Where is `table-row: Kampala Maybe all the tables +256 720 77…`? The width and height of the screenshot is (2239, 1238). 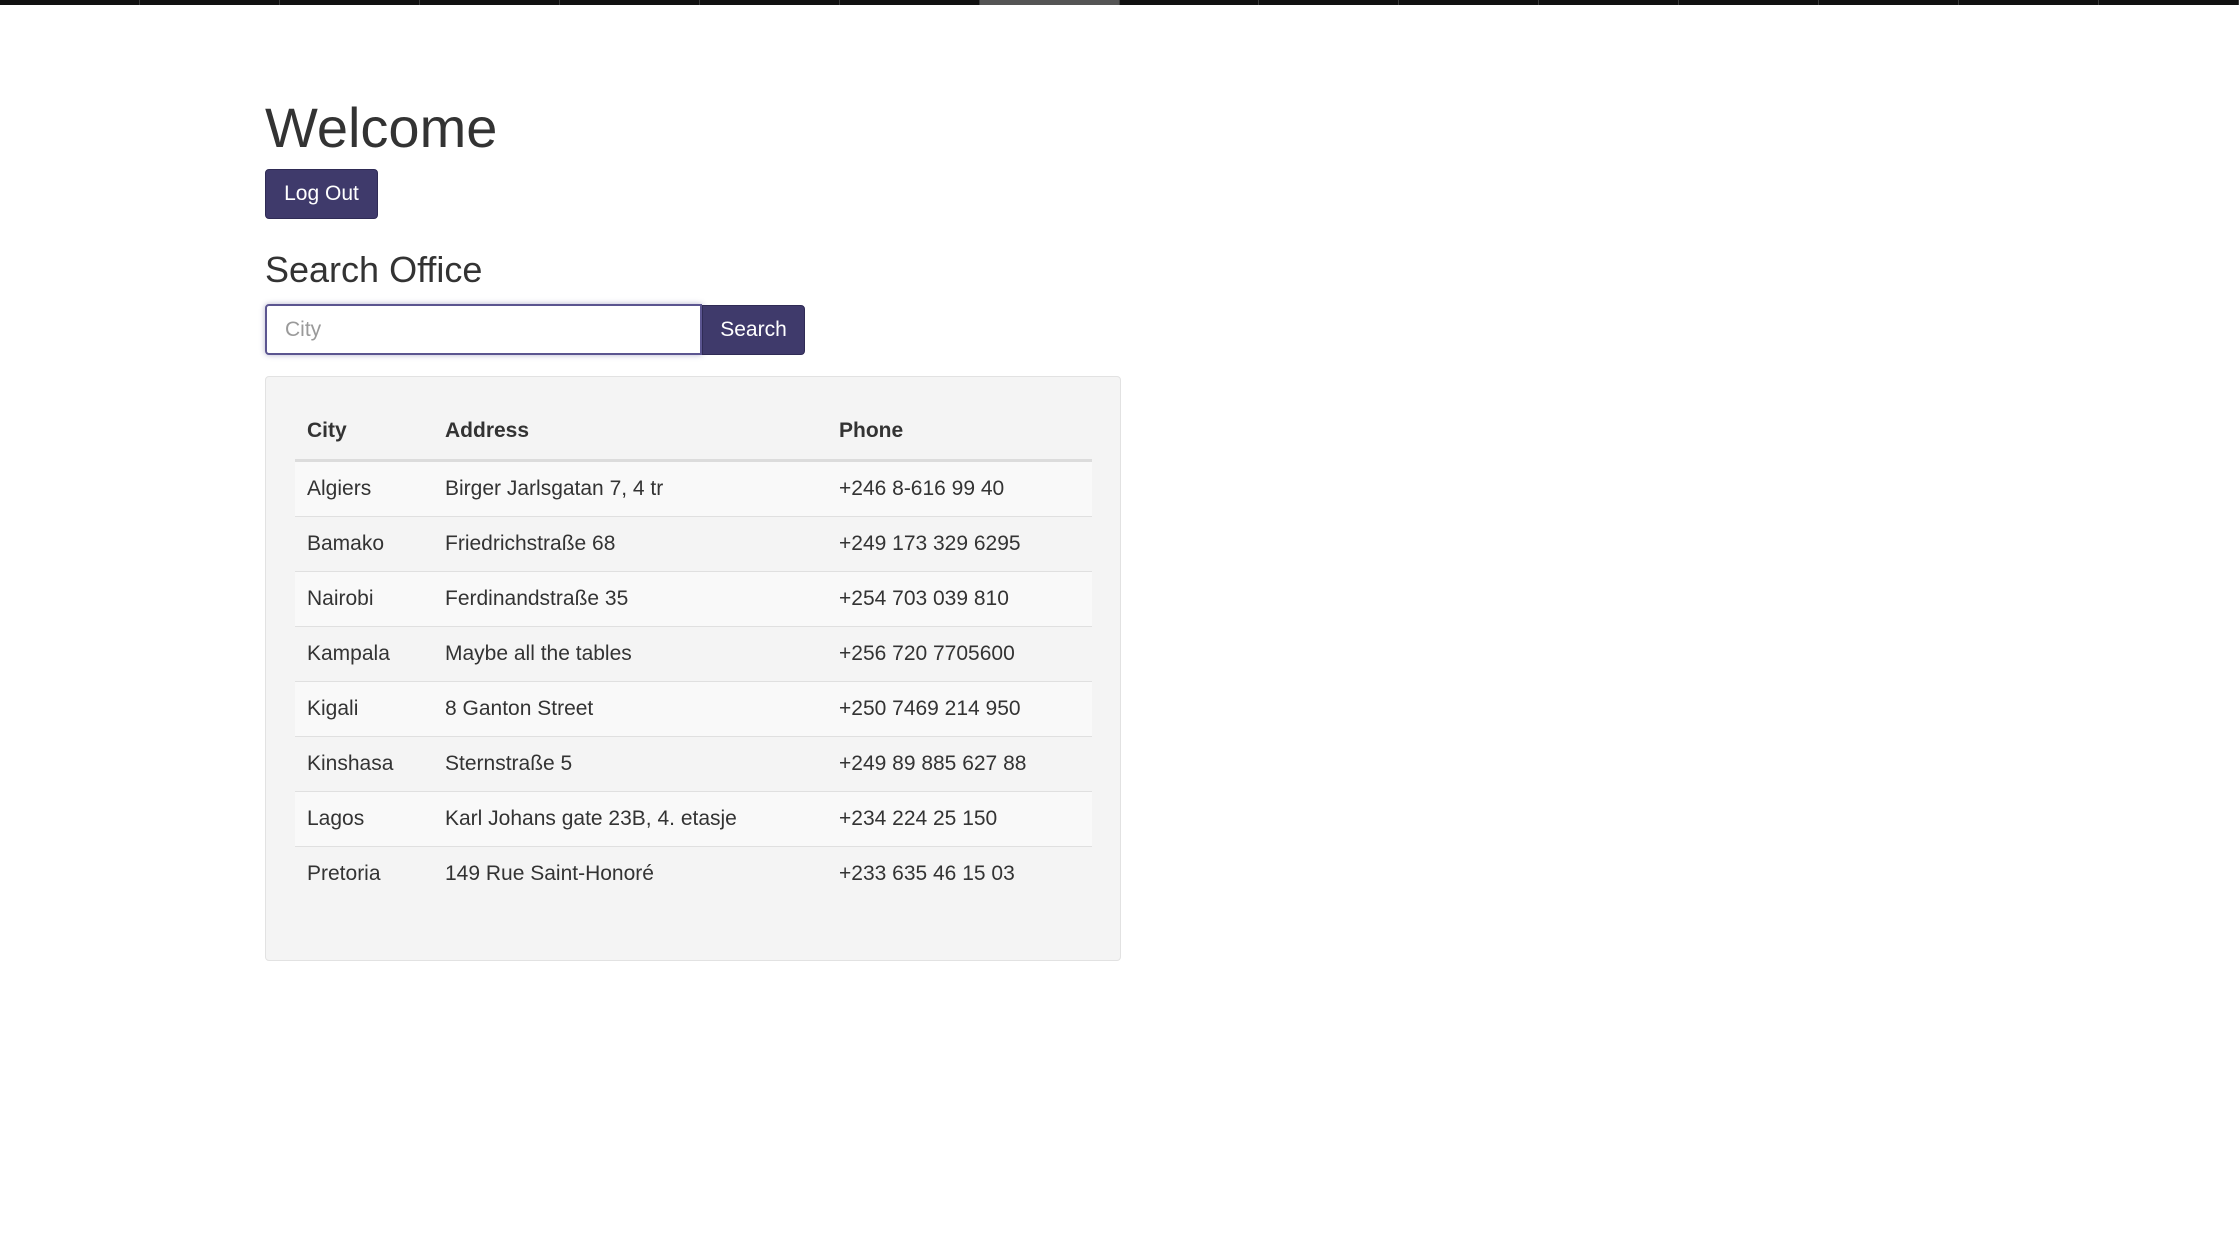 table-row: Kampala Maybe all the tables +256 720 77… is located at coordinates (693, 654).